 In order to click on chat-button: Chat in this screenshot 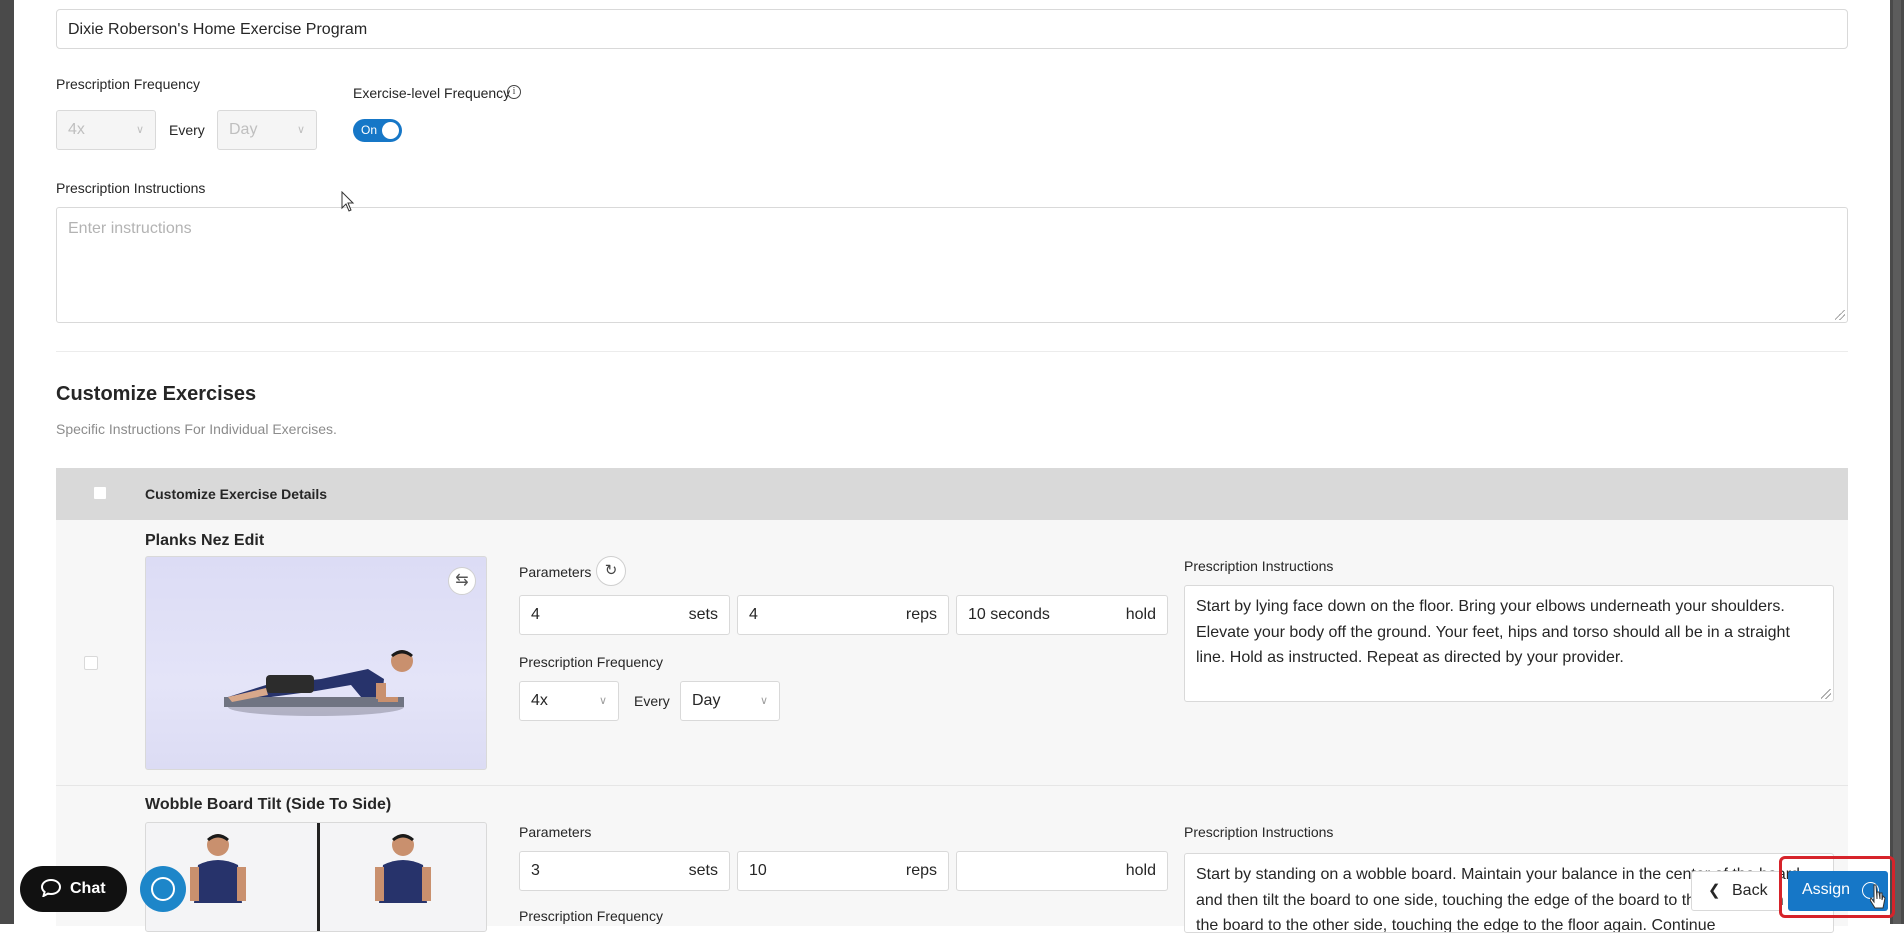, I will do `click(73, 889)`.